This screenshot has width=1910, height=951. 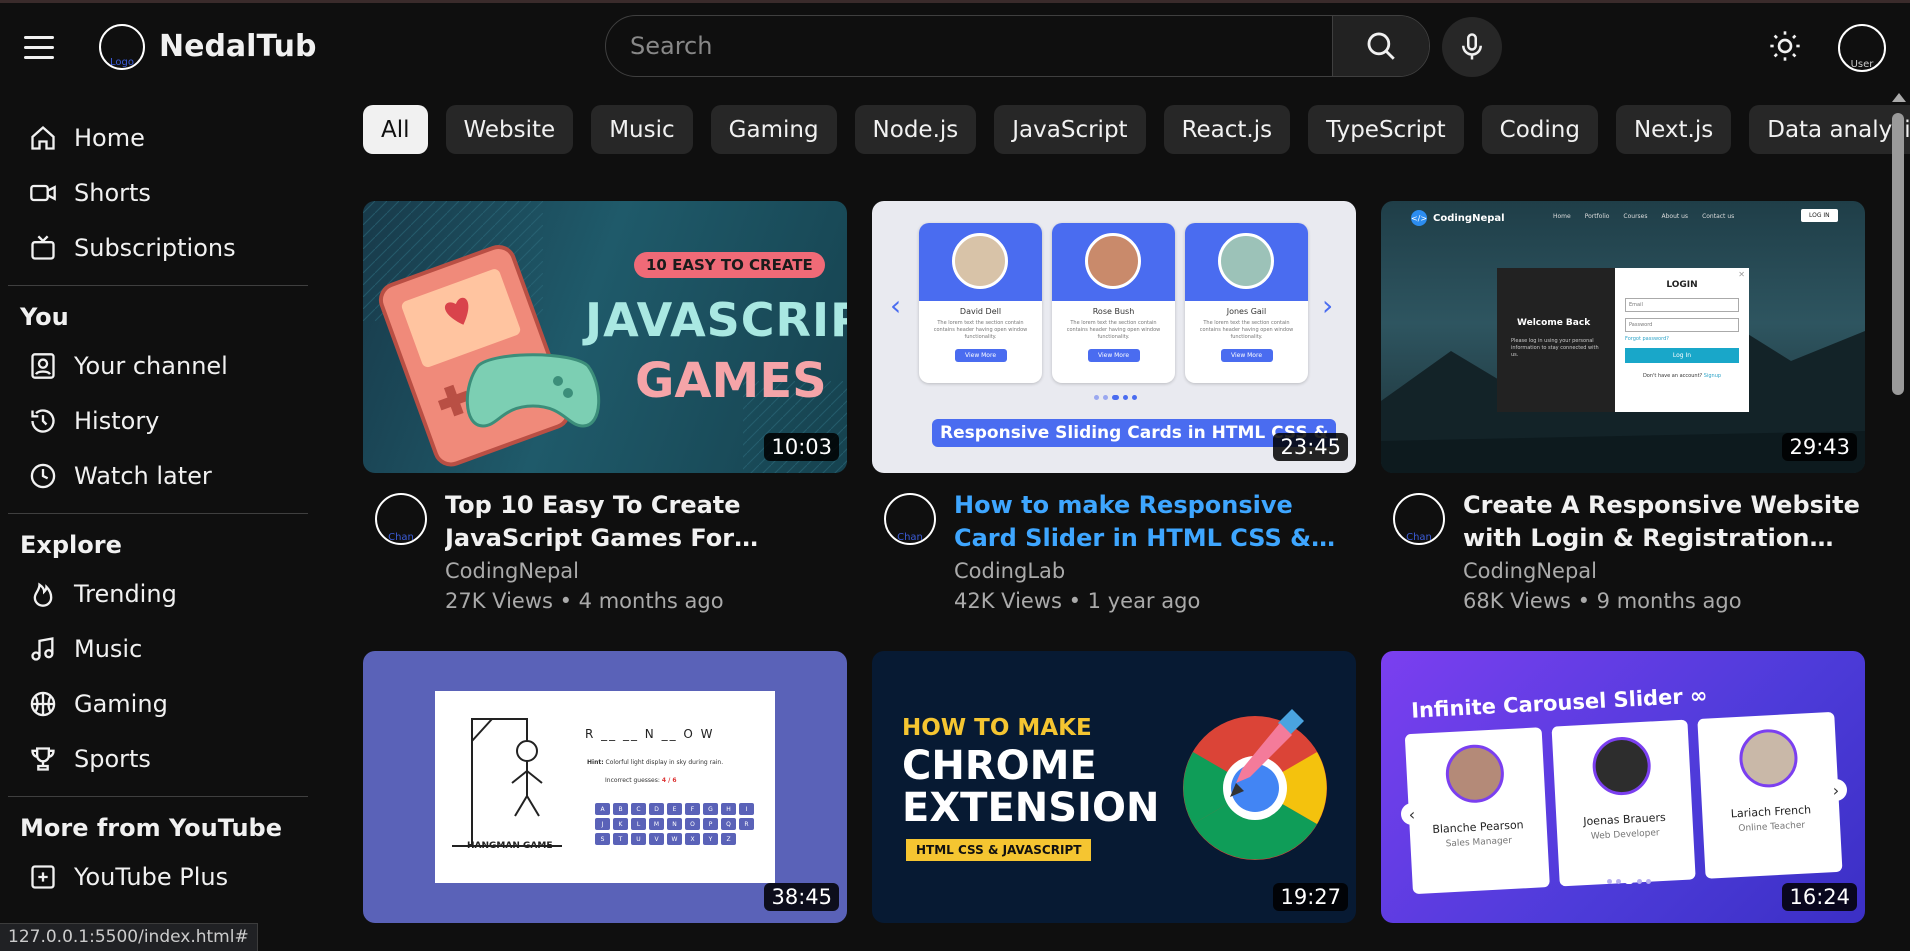 I want to click on chip-reactjs: React.js, so click(x=1227, y=129).